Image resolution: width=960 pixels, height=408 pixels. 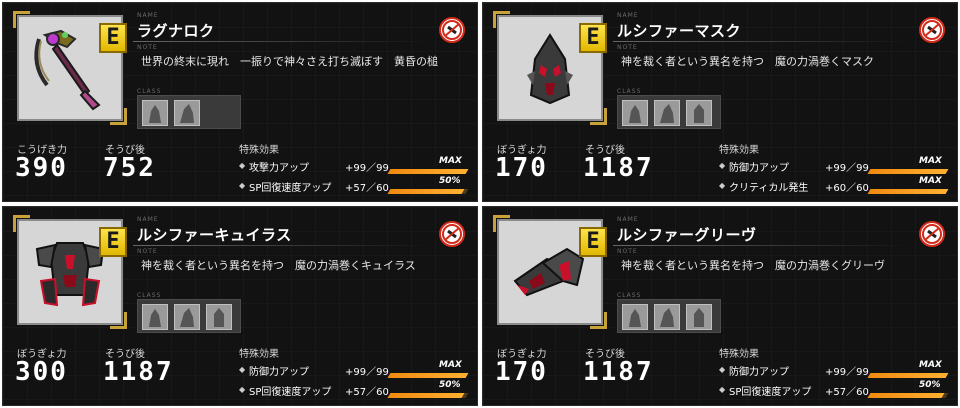 What do you see at coordinates (41, 372) in the screenshot?
I see `stat-value: 300` at bounding box center [41, 372].